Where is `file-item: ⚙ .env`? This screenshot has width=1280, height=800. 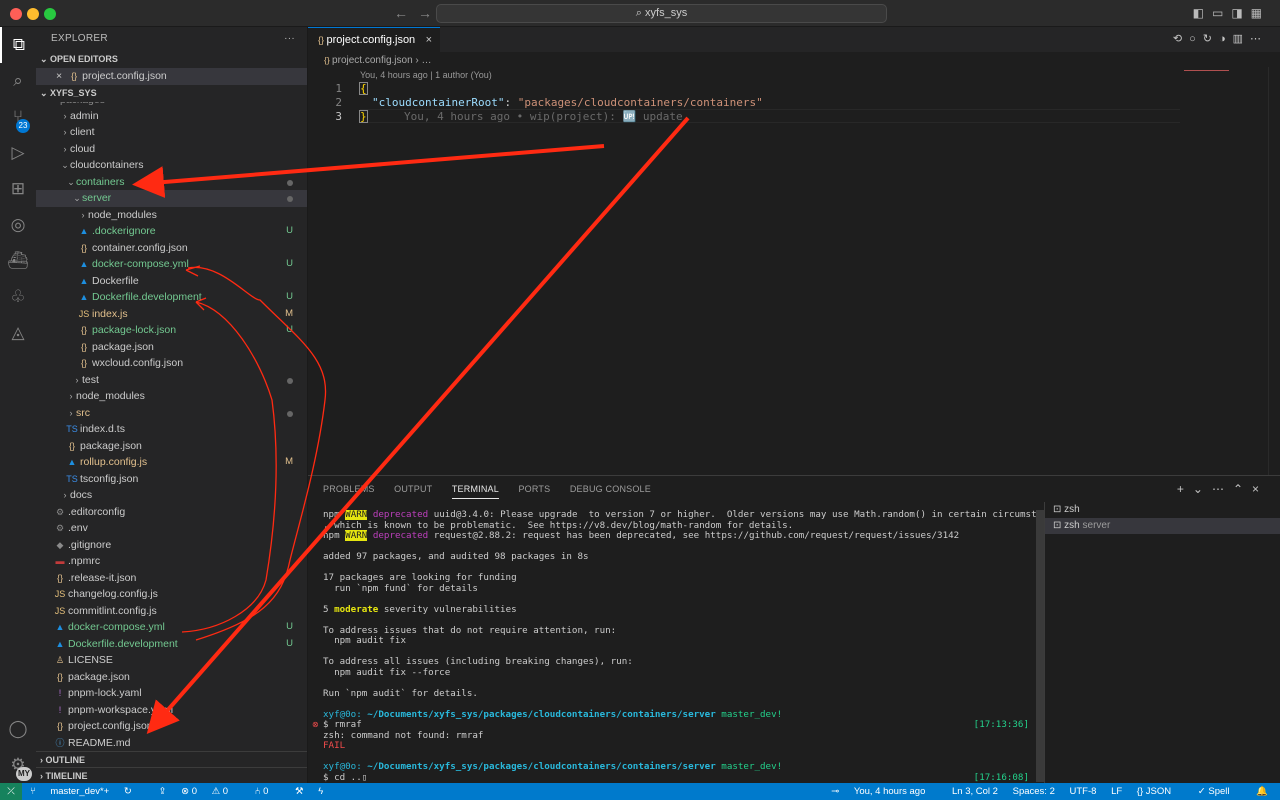
file-item: ⚙ .env is located at coordinates (171, 528).